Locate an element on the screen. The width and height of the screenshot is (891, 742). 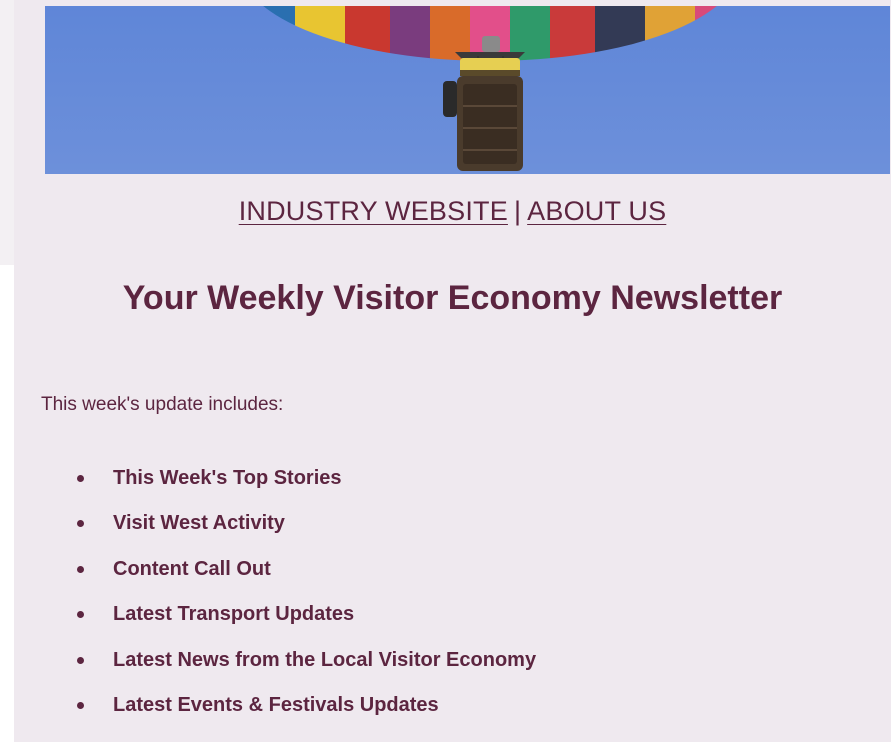
newsletter-title: Your Weekly Visitor Economy Newsletter is located at coordinates (452, 298).